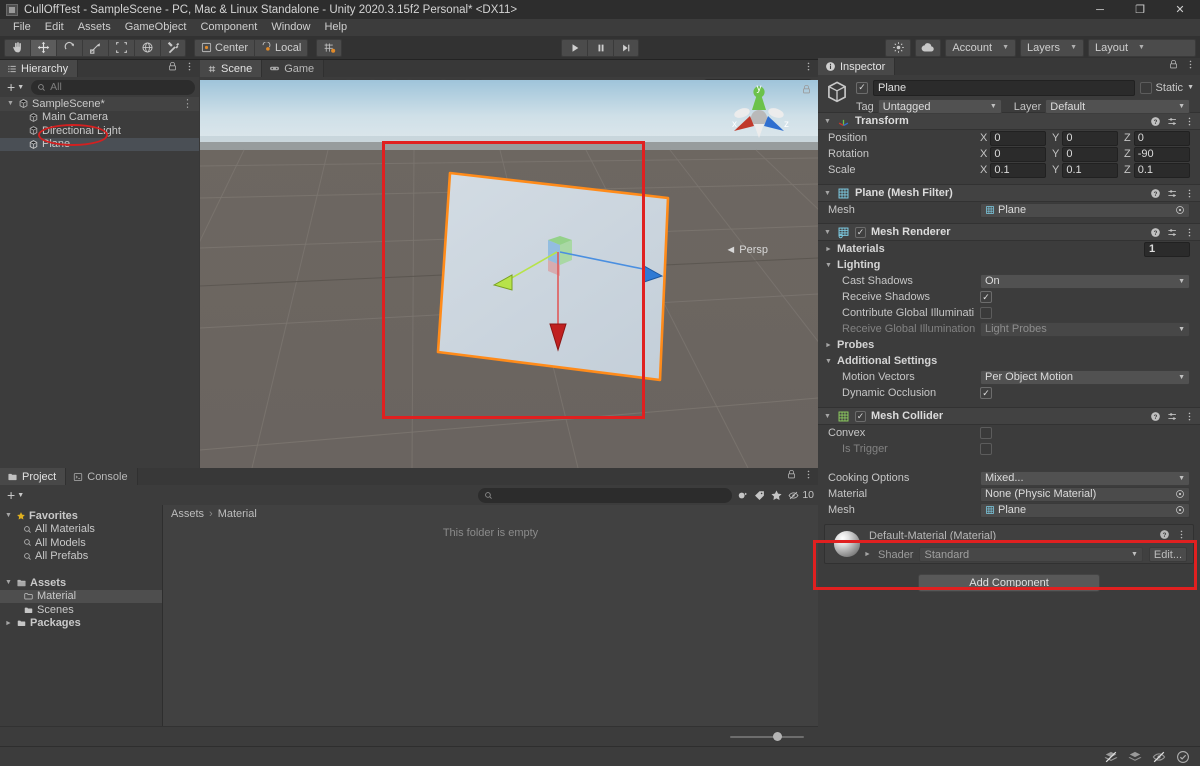 Image resolution: width=1200 pixels, height=766 pixels. Describe the element at coordinates (837, 92) in the screenshot. I see `gameobject-icon` at that location.